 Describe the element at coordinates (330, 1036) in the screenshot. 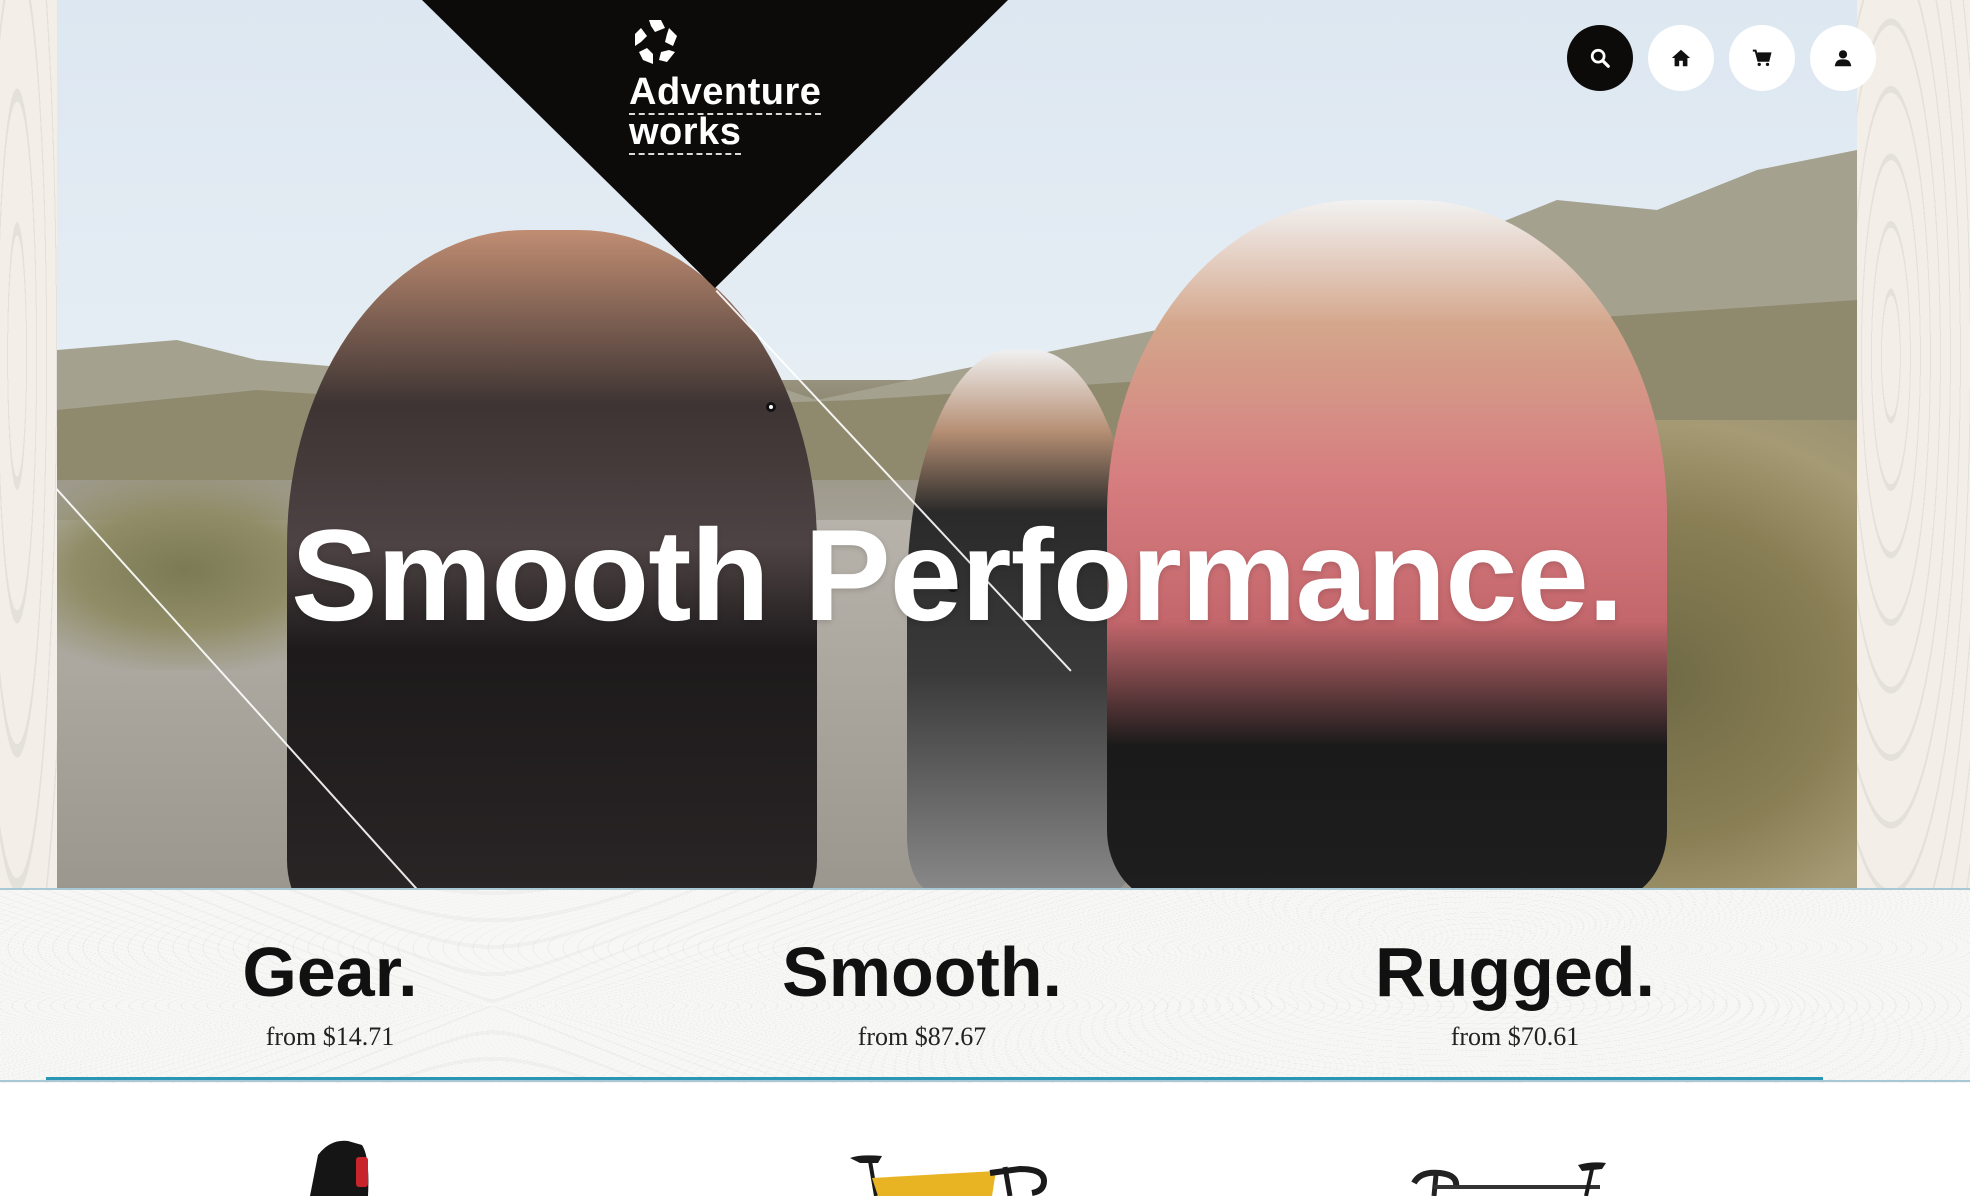

I see `category-price: from $14.71` at that location.